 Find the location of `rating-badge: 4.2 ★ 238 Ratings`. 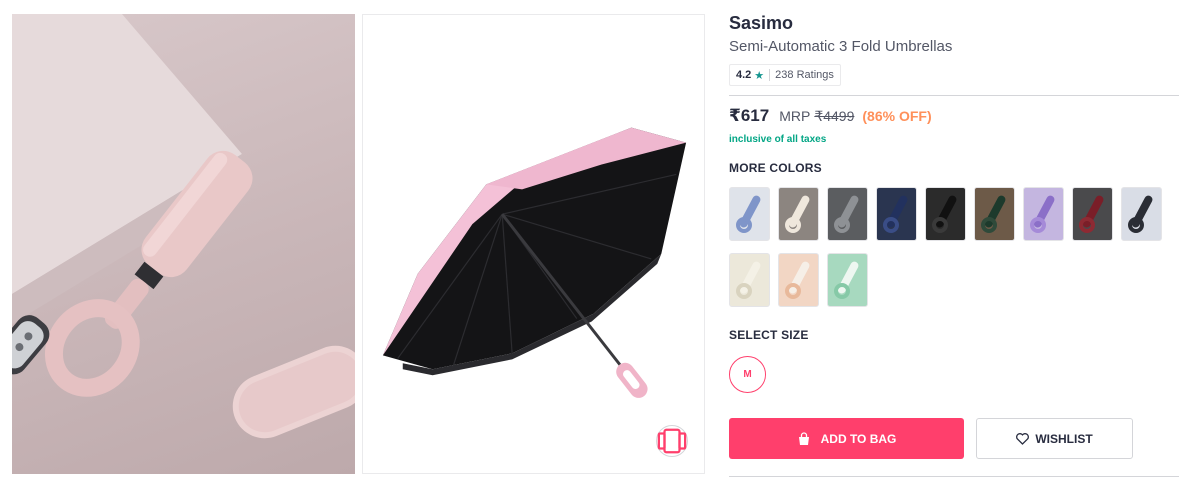

rating-badge: 4.2 ★ 238 Ratings is located at coordinates (785, 75).